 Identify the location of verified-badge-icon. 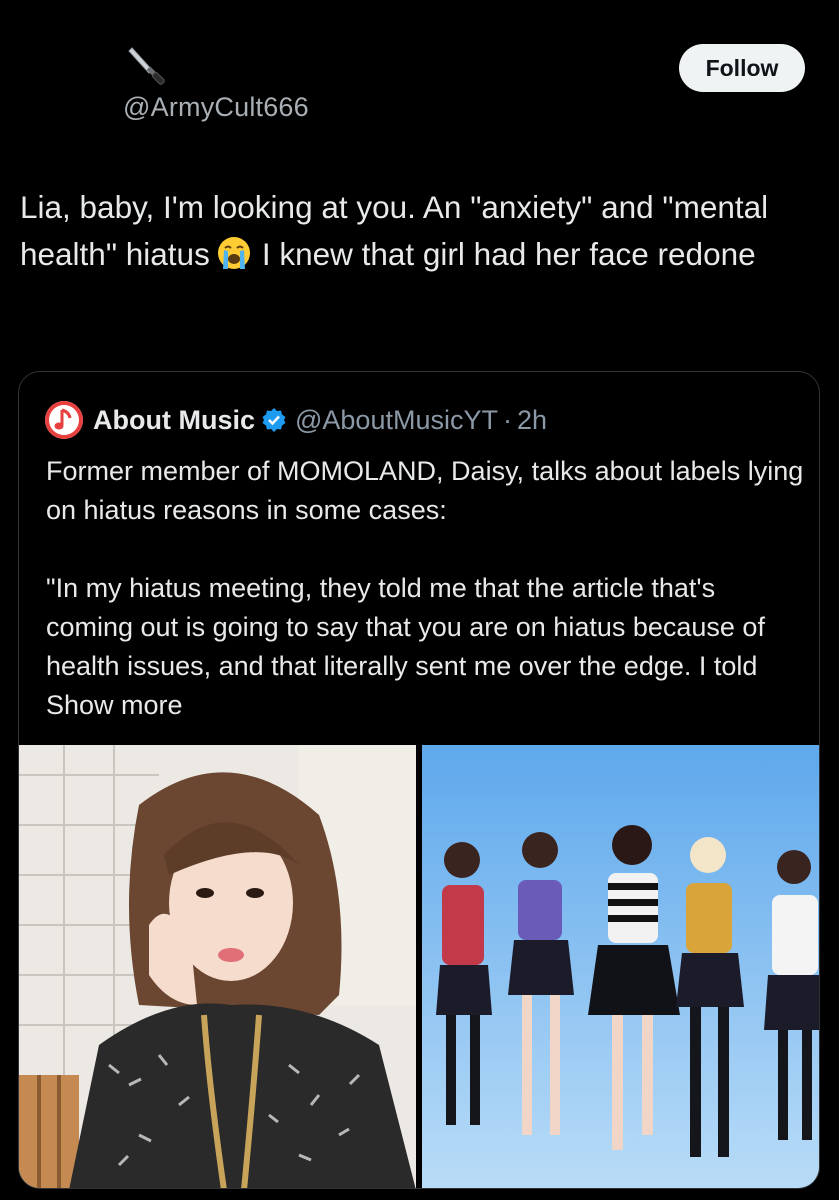
(274, 420).